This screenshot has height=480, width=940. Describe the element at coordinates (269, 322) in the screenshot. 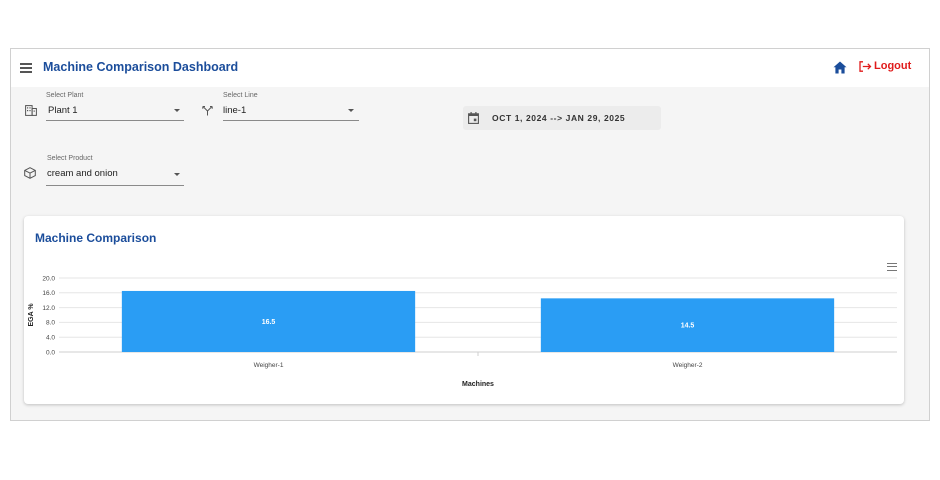

I see `bar-data-label: 16.5` at that location.